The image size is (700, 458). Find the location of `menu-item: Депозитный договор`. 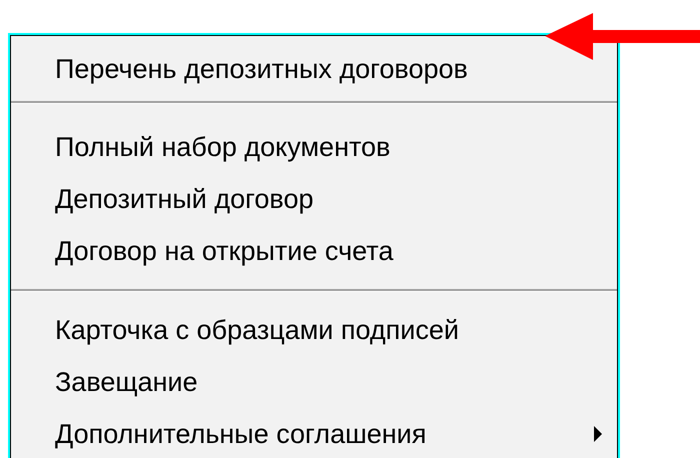

menu-item: Депозитный договор is located at coordinates (314, 199).